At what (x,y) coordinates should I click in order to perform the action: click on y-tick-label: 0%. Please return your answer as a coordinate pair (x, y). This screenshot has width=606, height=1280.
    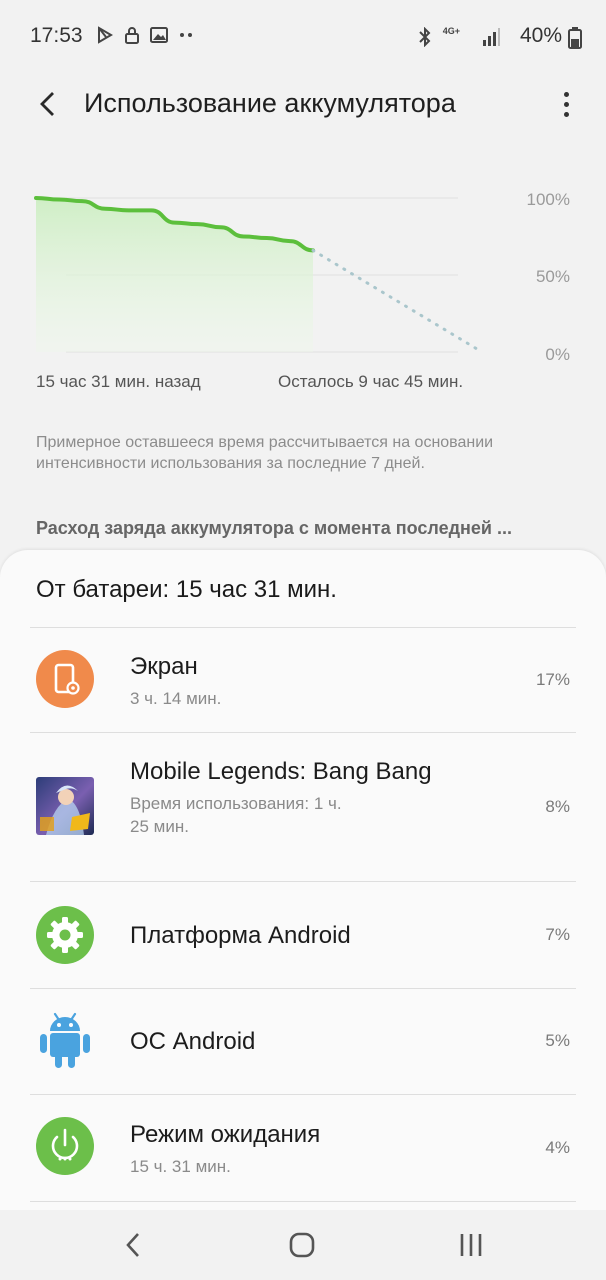
    Looking at the image, I should click on (557, 354).